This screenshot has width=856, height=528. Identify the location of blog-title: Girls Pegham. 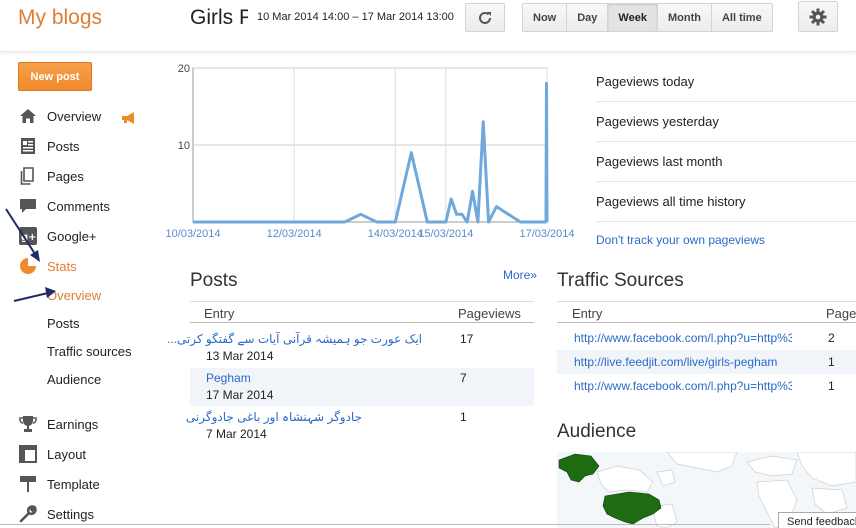
(219, 17).